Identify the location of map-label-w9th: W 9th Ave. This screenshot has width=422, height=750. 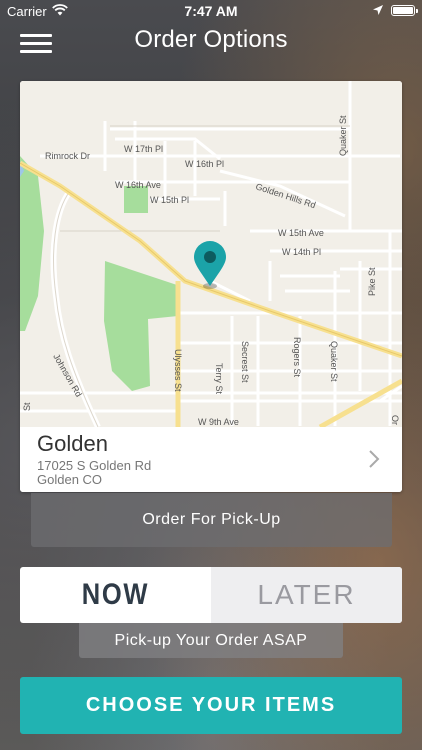
(218, 422).